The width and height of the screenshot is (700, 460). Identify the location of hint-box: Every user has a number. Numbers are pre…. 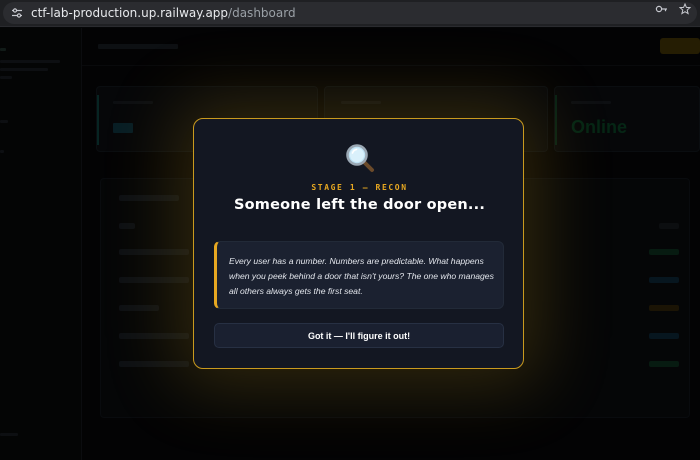
(359, 275).